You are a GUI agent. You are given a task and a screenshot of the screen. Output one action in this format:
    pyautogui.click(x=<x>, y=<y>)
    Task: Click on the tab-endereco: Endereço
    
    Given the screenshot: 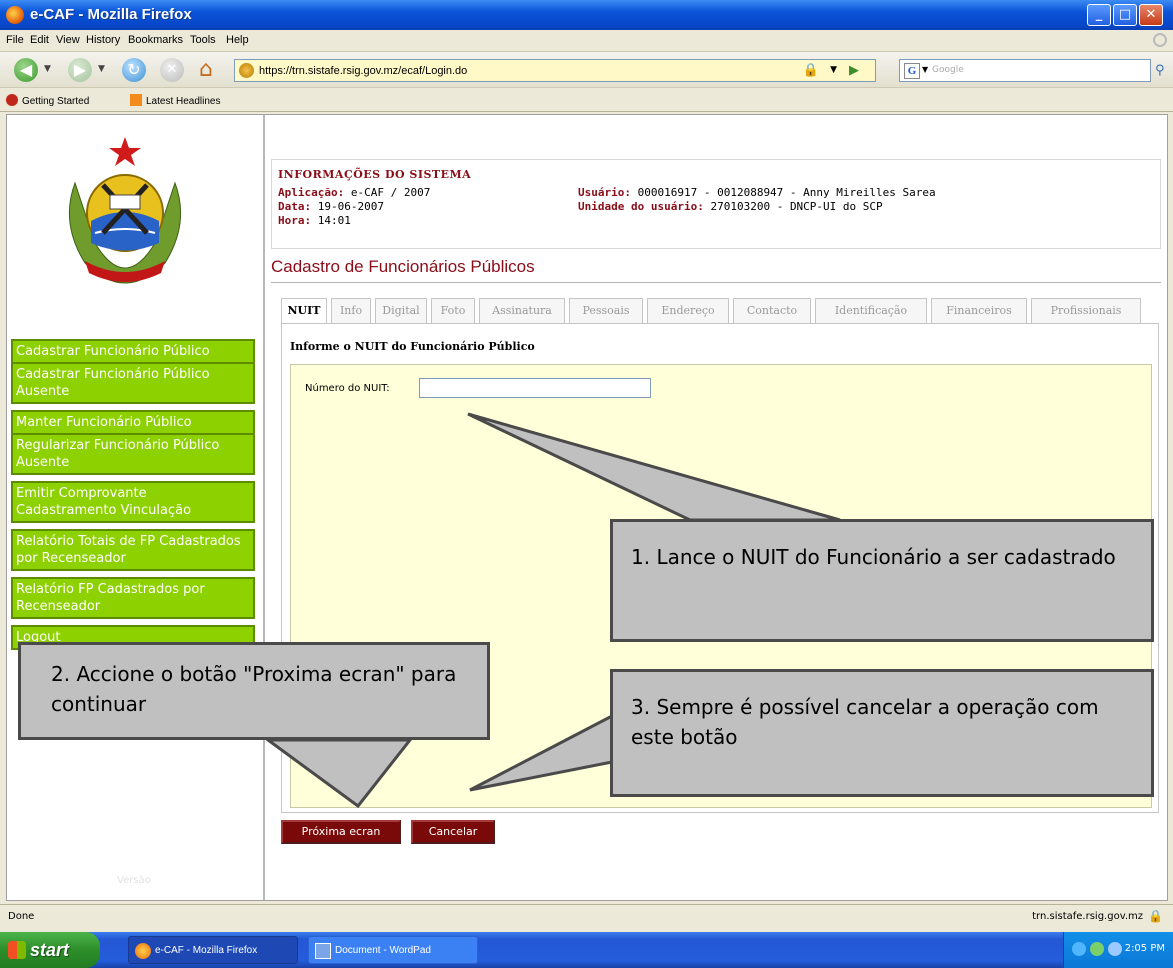 What is the action you would take?
    pyautogui.click(x=688, y=311)
    